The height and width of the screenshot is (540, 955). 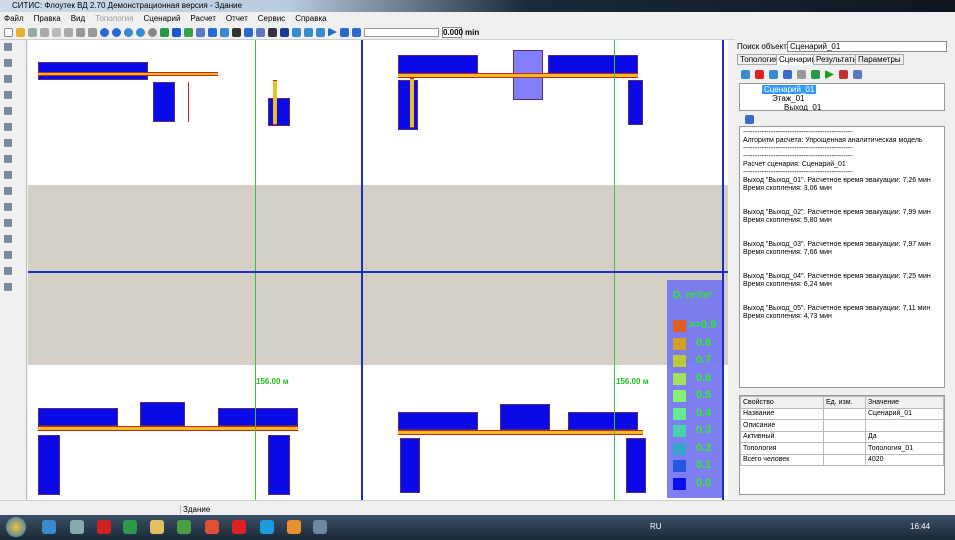 What do you see at coordinates (294, 527) in the screenshot?
I see `flowtech-icon` at bounding box center [294, 527].